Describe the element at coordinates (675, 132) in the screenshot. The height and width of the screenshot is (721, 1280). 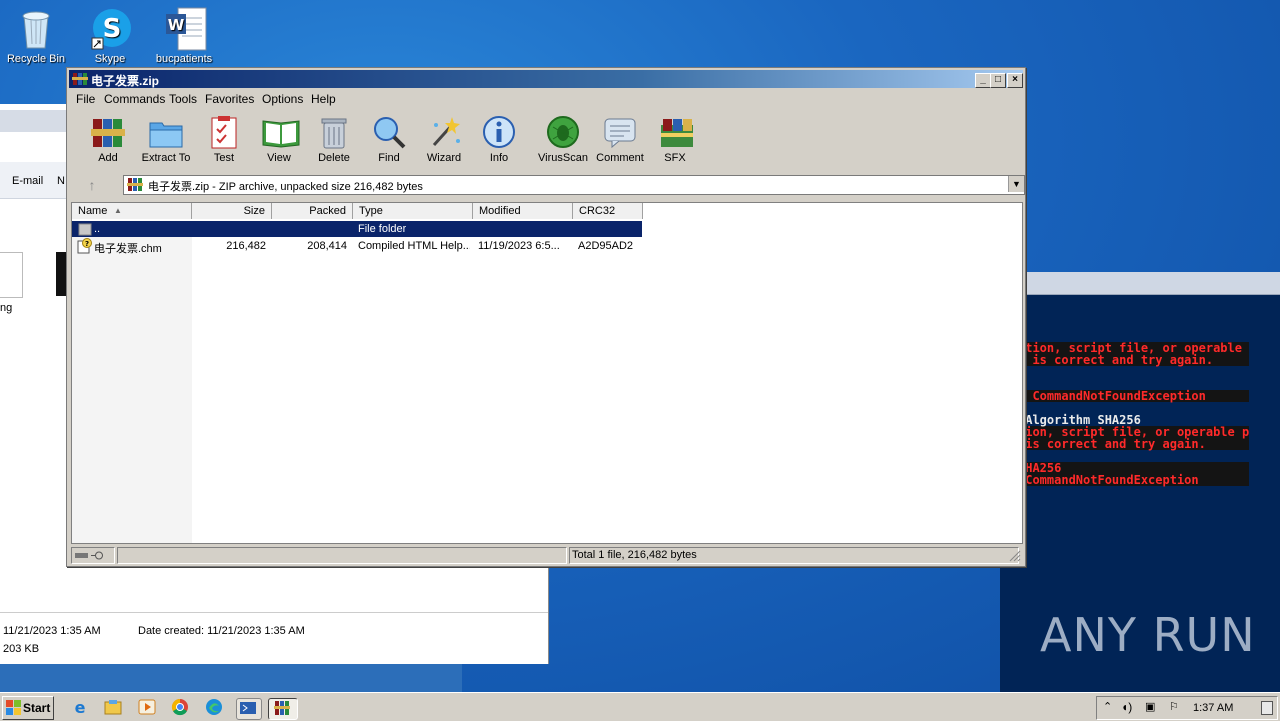
I see `sfx-icon` at that location.